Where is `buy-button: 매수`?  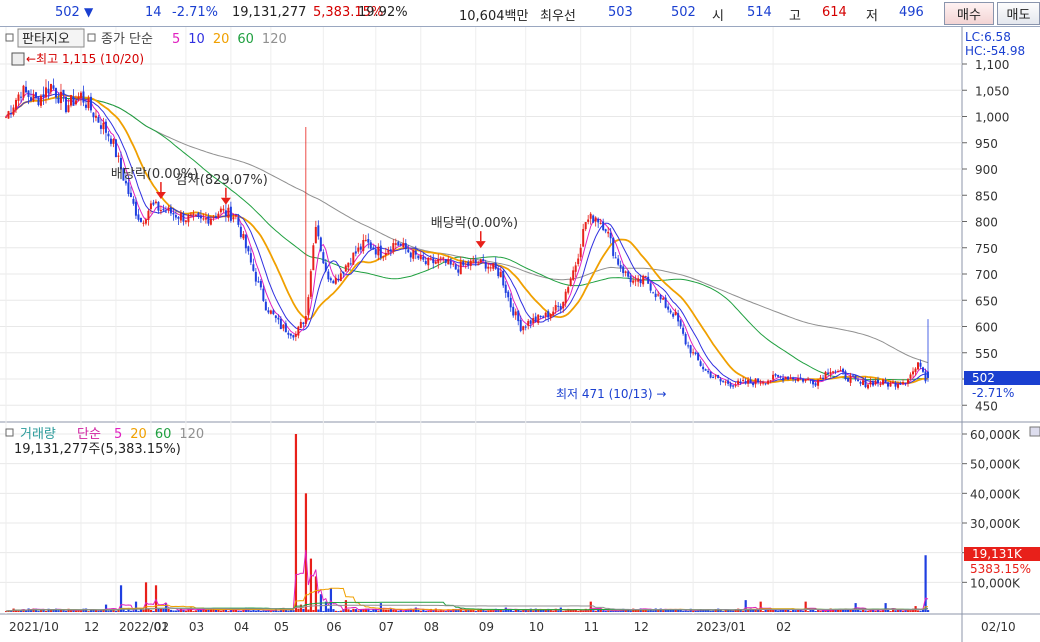
buy-button: 매수 is located at coordinates (969, 13).